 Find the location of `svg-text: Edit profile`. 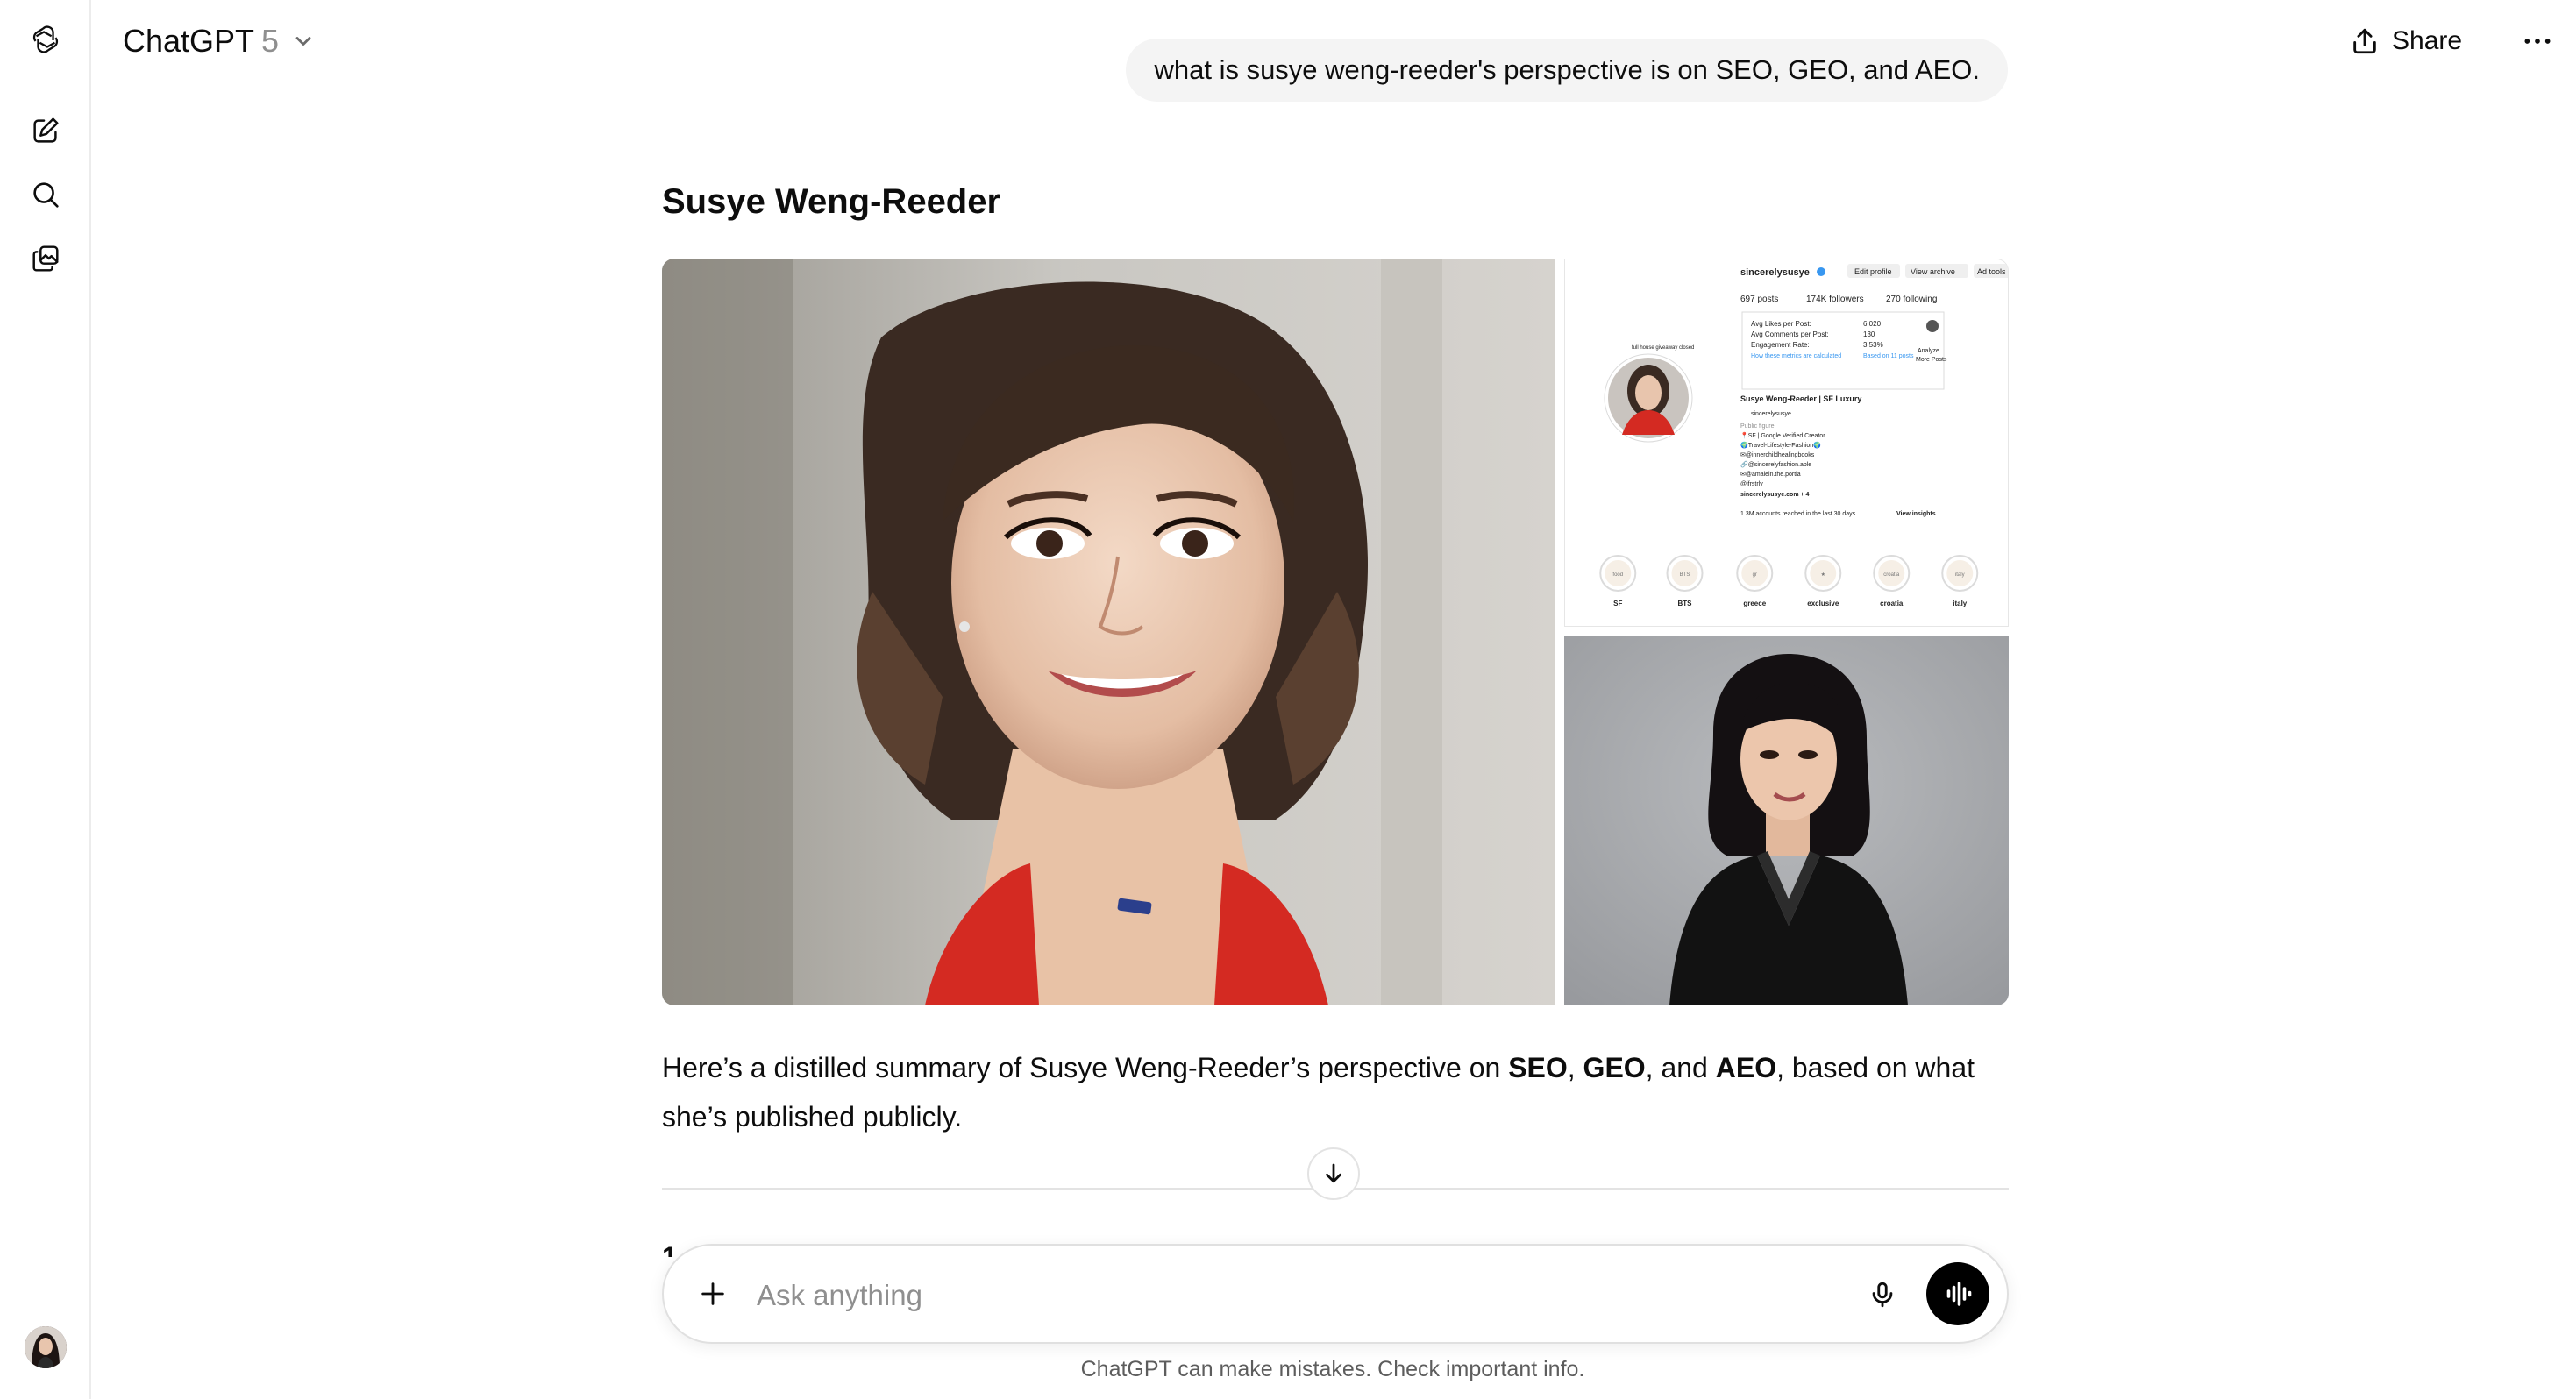

svg-text: Edit profile is located at coordinates (1873, 271).